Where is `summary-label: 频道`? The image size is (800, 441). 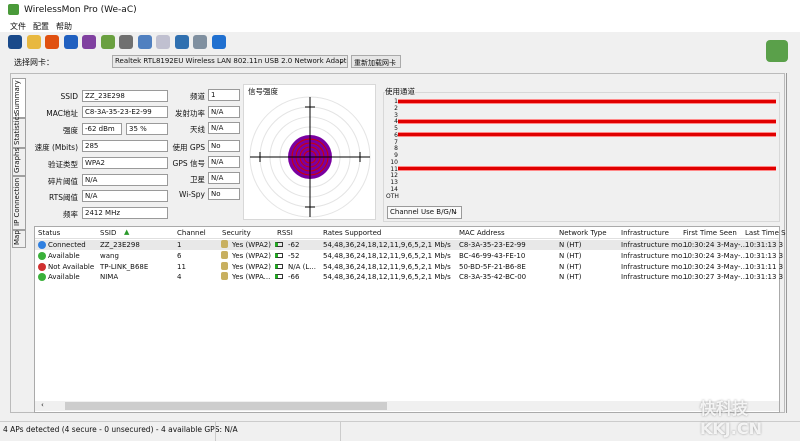
summary-label: 频道 is located at coordinates (197, 96).